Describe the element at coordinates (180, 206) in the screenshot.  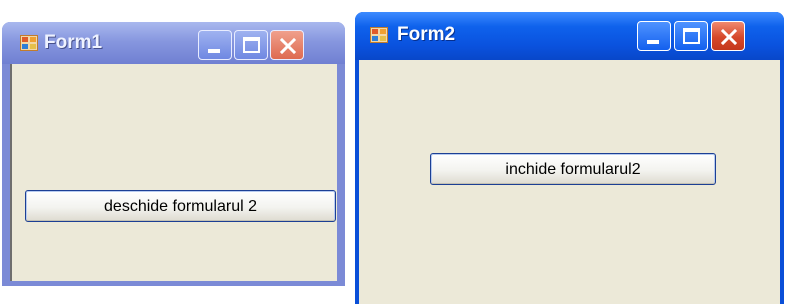
I see `open-form2-button: deschide formularul 2` at that location.